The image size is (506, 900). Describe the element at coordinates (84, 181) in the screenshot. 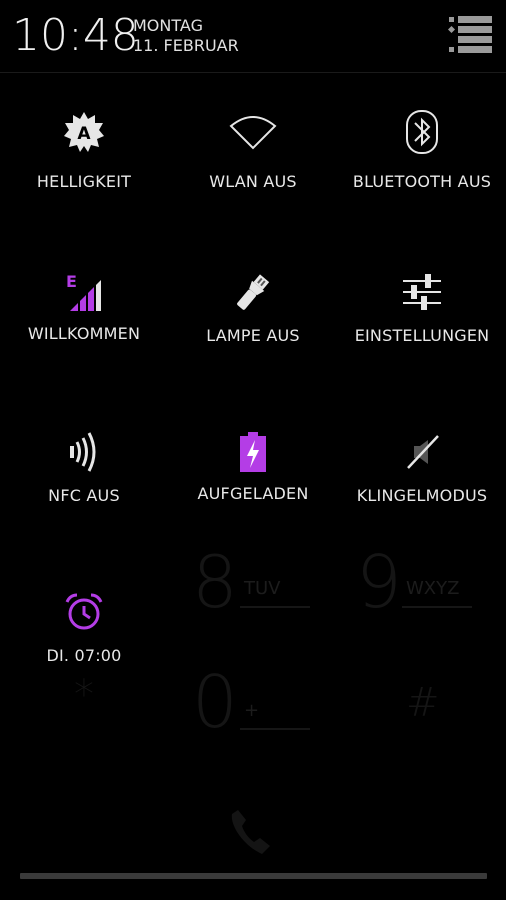

I see `tile-label: HELLIGKEIT` at that location.